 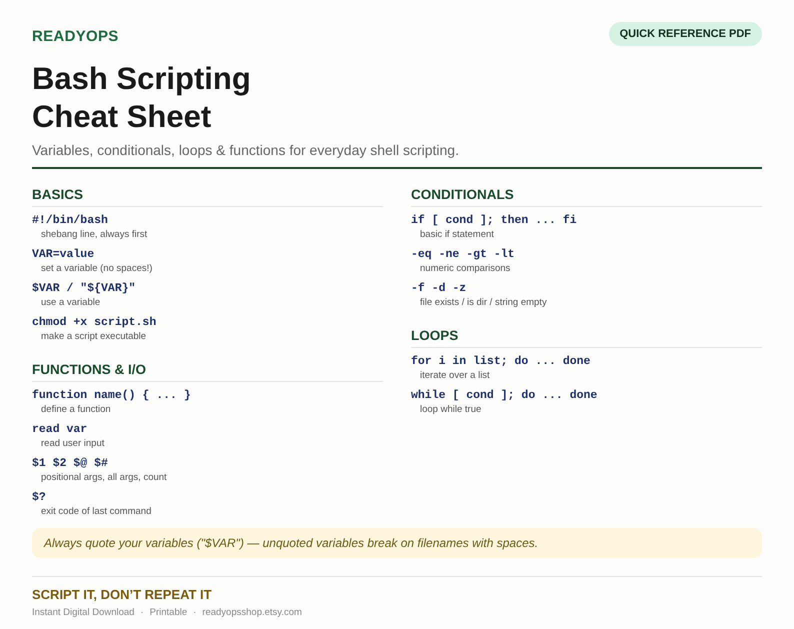 What do you see at coordinates (39, 497) in the screenshot?
I see `code-snippet: $?` at bounding box center [39, 497].